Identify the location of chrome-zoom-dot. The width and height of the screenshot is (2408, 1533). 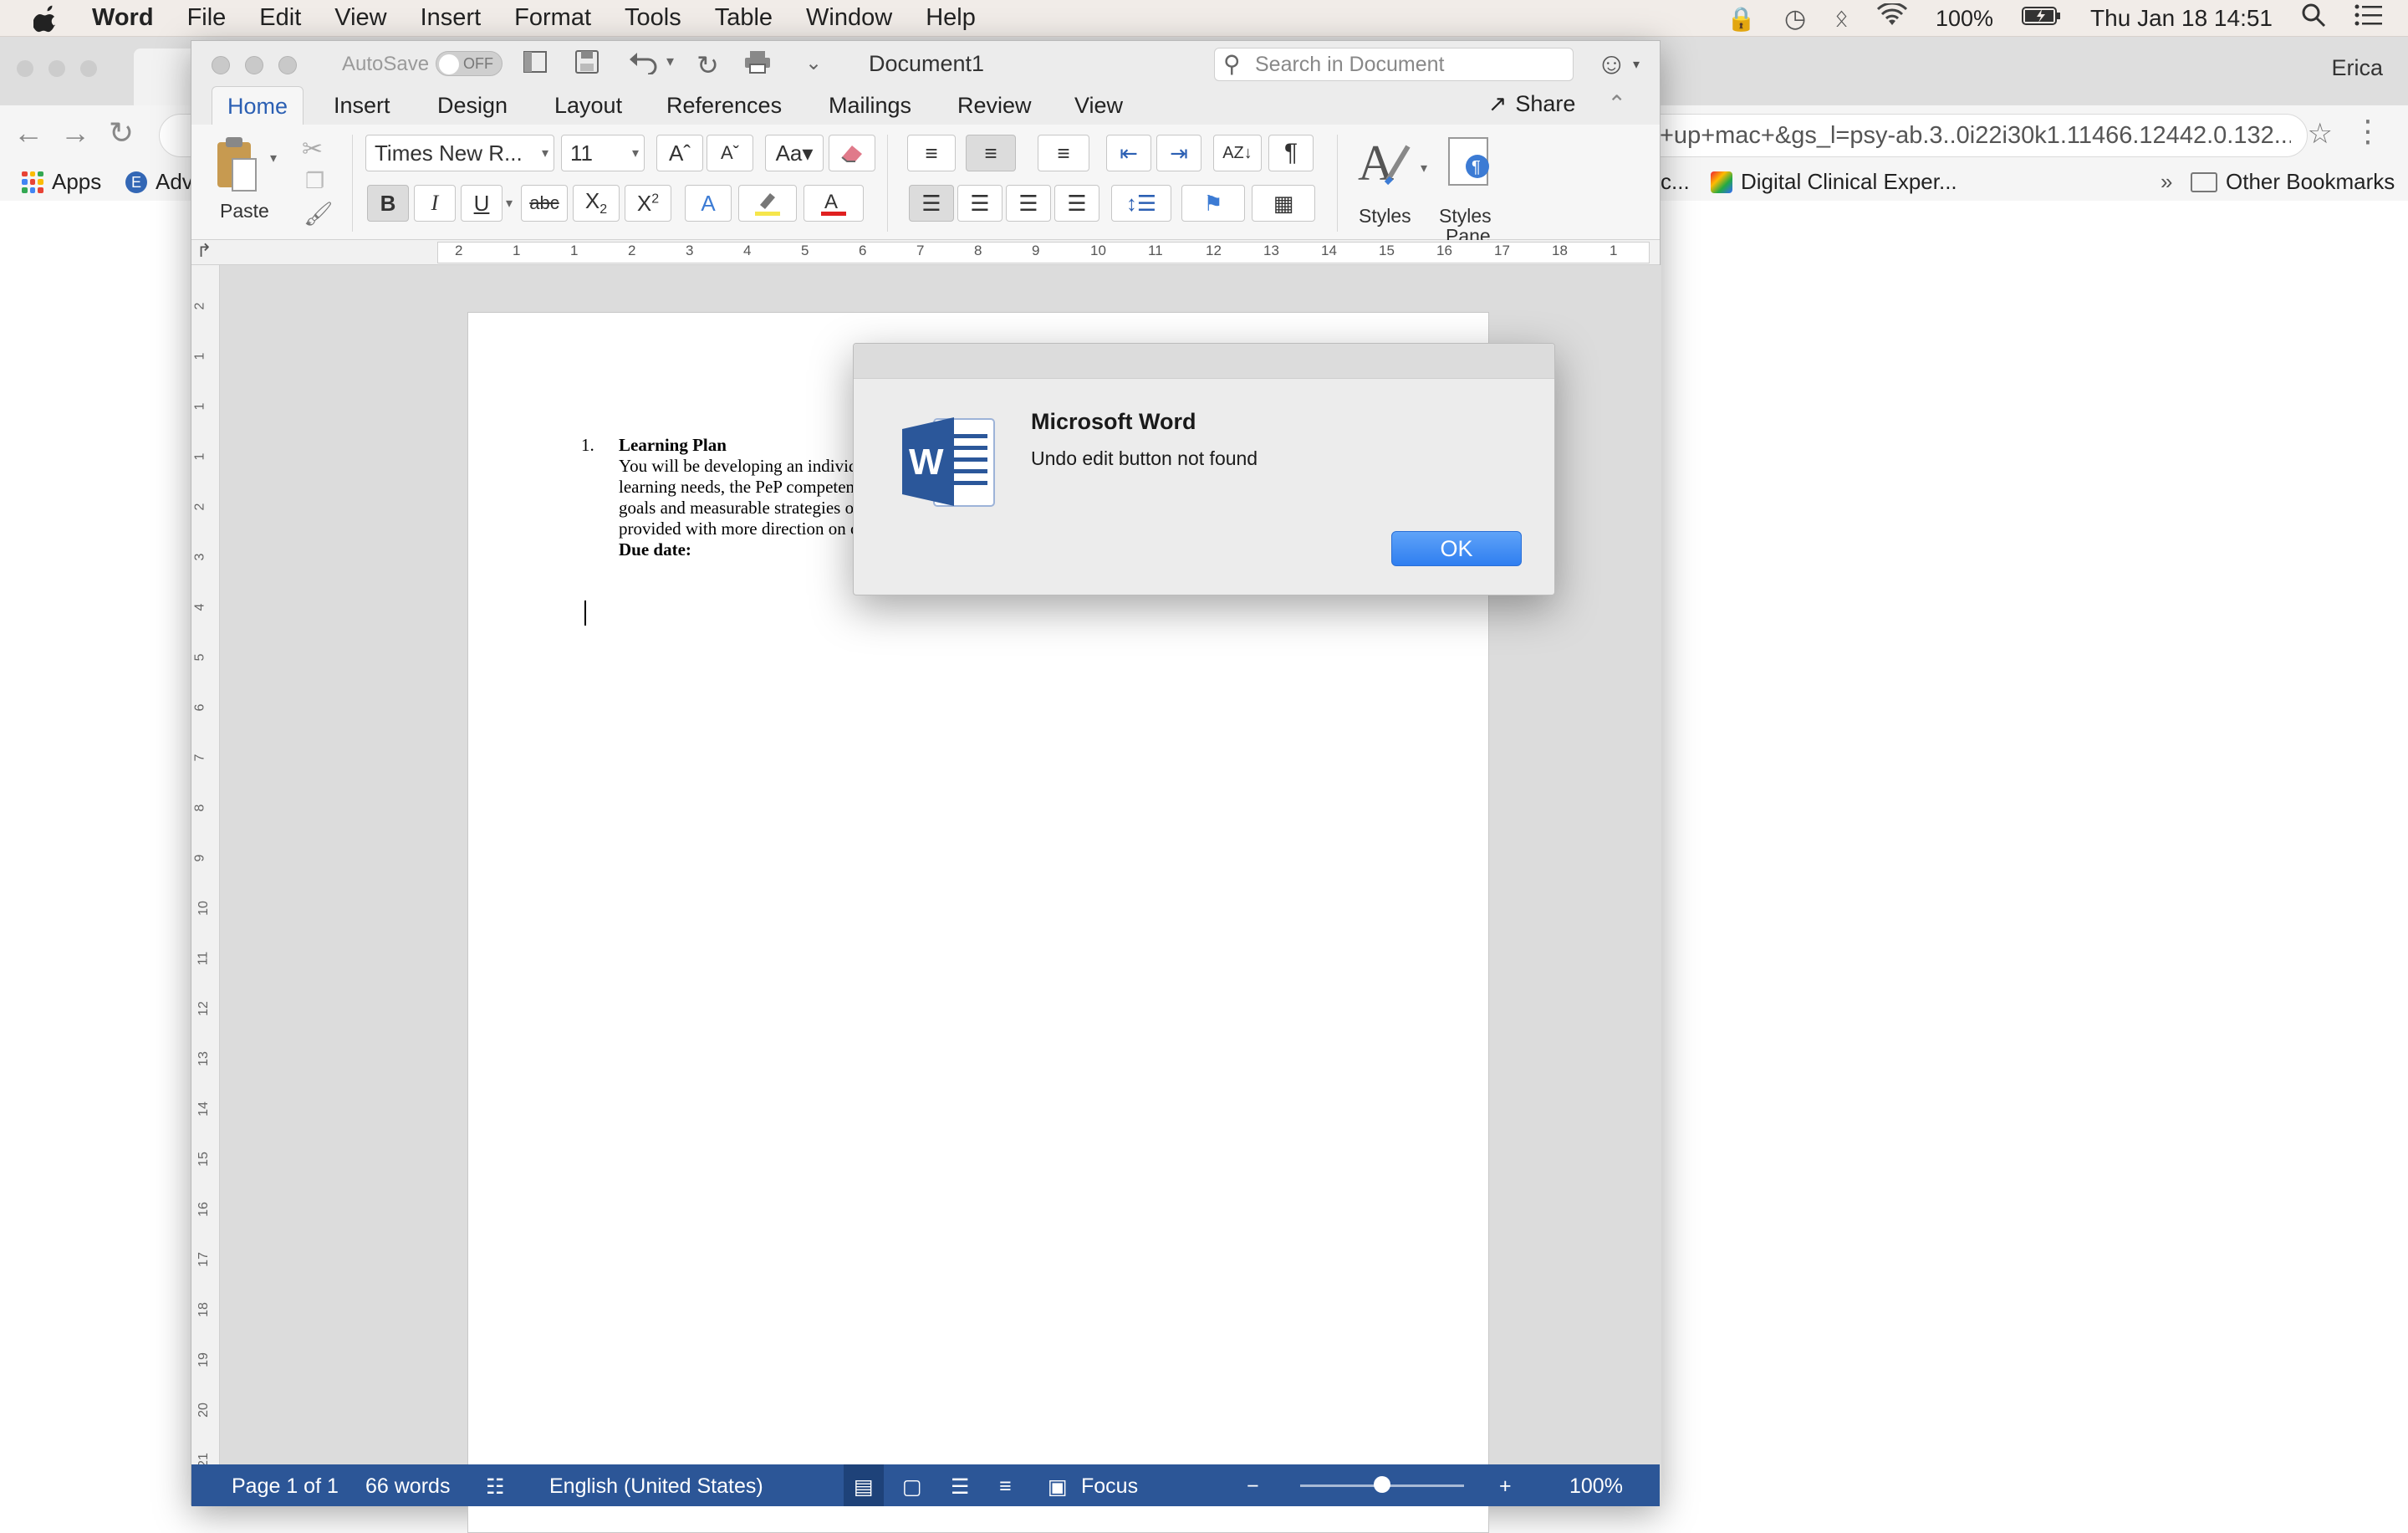
(89, 68).